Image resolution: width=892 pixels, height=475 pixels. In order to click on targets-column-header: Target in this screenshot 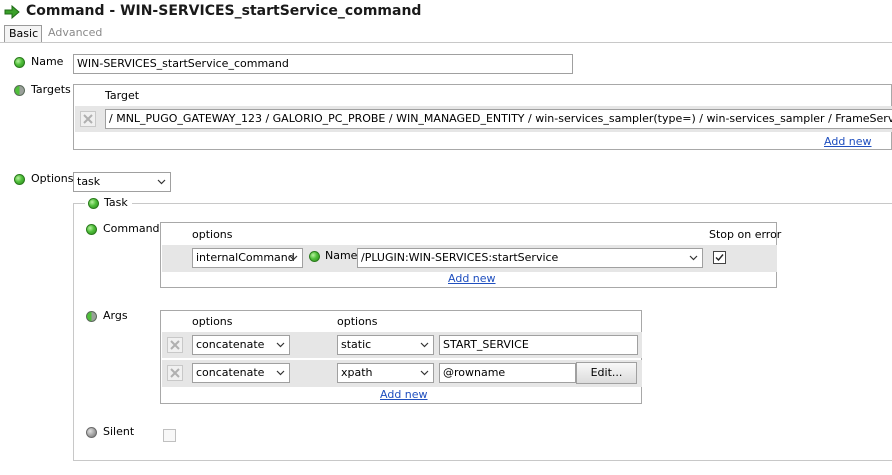, I will do `click(122, 95)`.